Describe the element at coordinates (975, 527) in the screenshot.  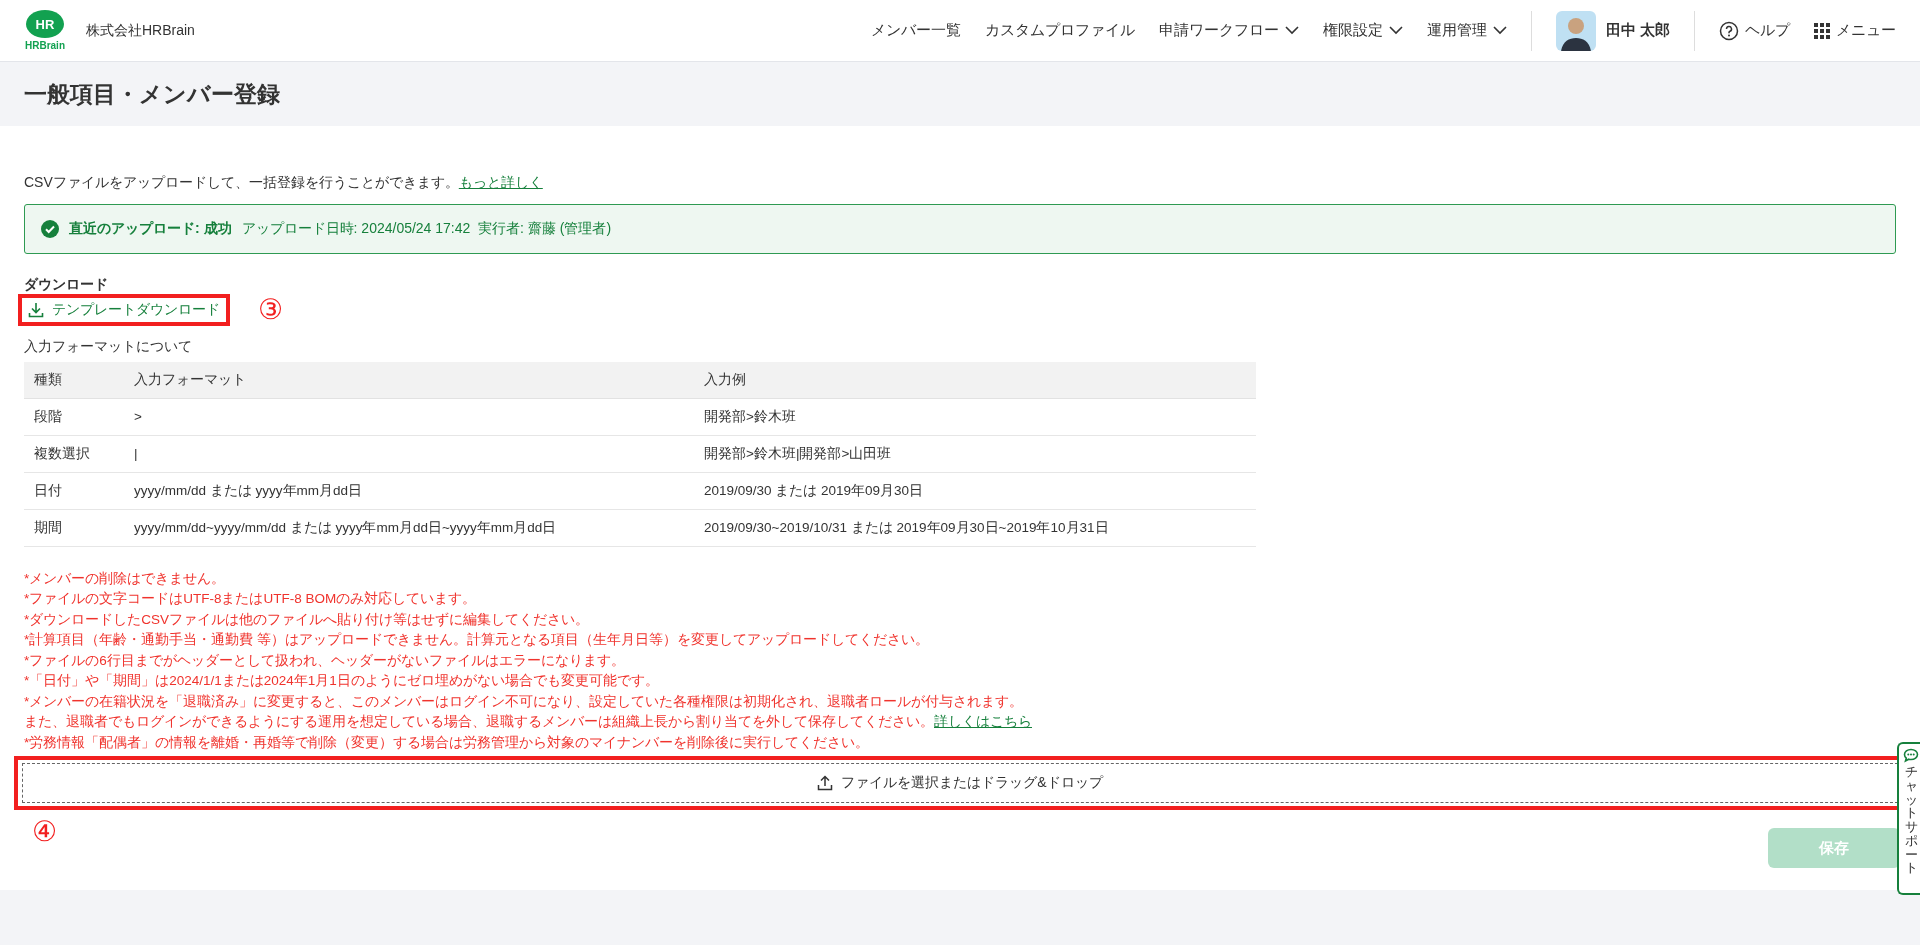
I see `table-cell: 2019/09/30~2019/10/31 または 2019年09月30日~2019年10月31日` at that location.